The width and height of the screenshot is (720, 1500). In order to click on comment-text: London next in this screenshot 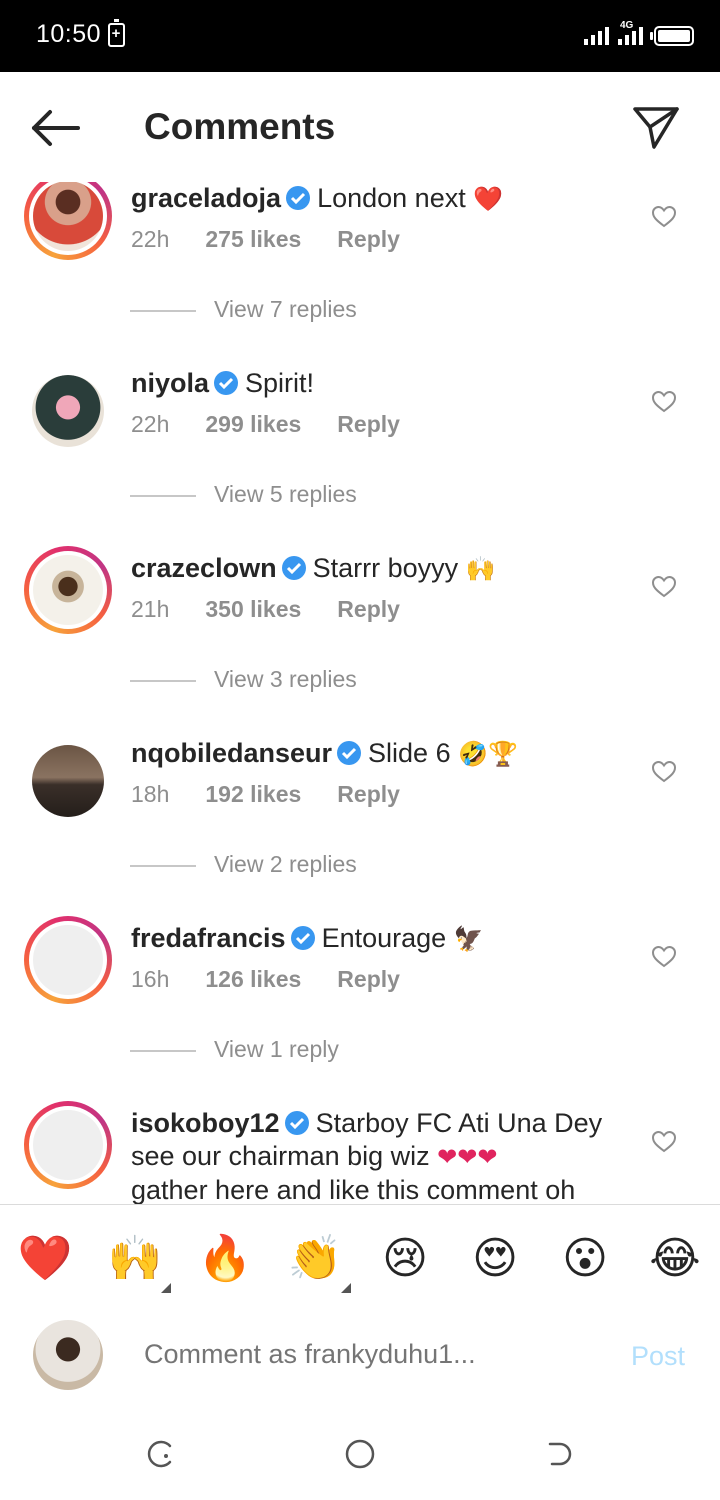, I will do `click(391, 198)`.